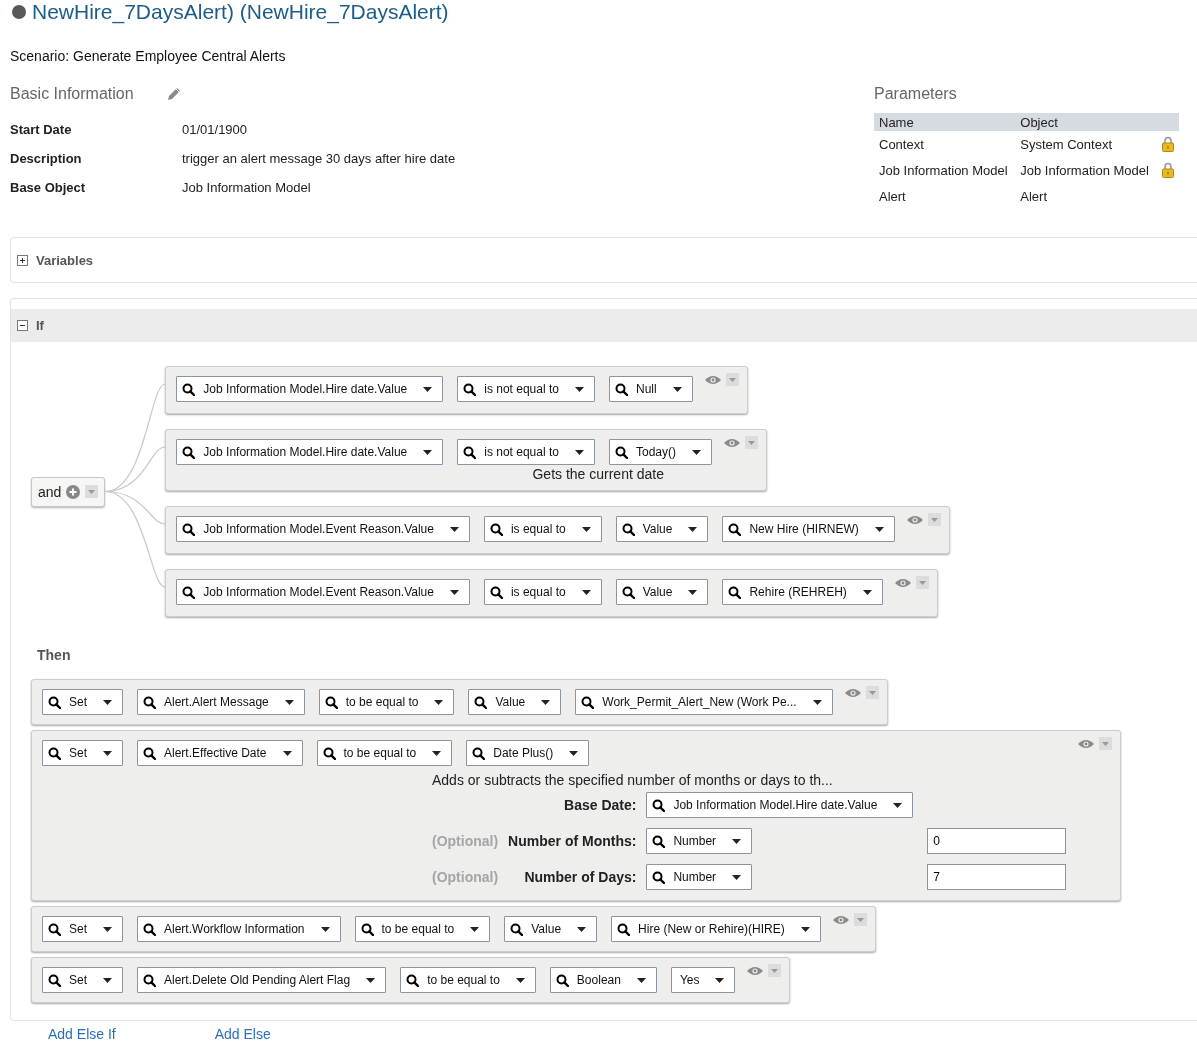 Image resolution: width=1197 pixels, height=1043 pixels. I want to click on add-icon, so click(73, 491).